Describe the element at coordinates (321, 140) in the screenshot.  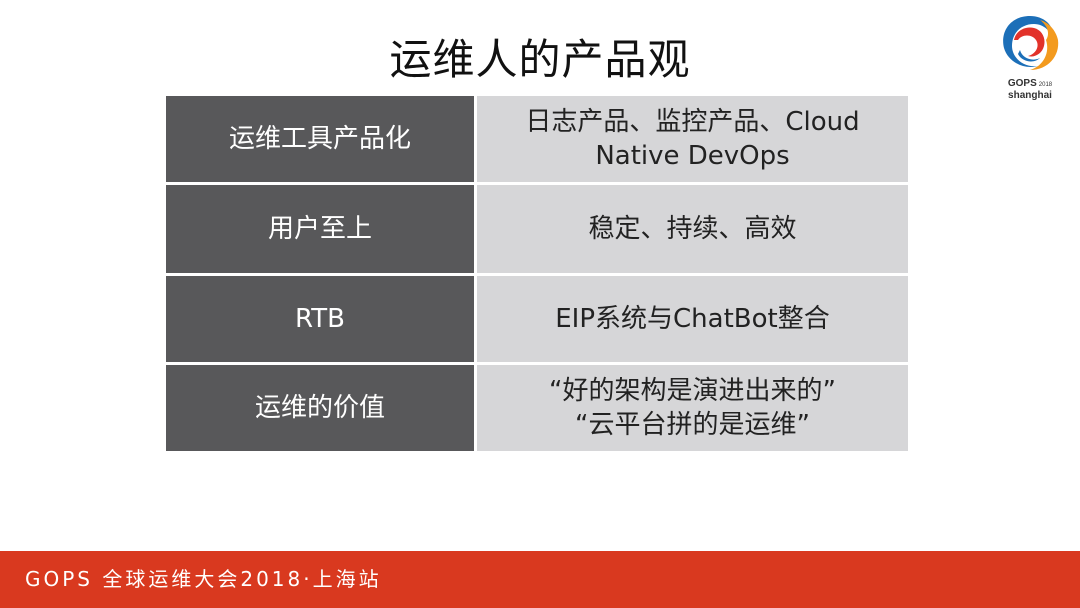
I see `row-label: 运维工具产品化` at that location.